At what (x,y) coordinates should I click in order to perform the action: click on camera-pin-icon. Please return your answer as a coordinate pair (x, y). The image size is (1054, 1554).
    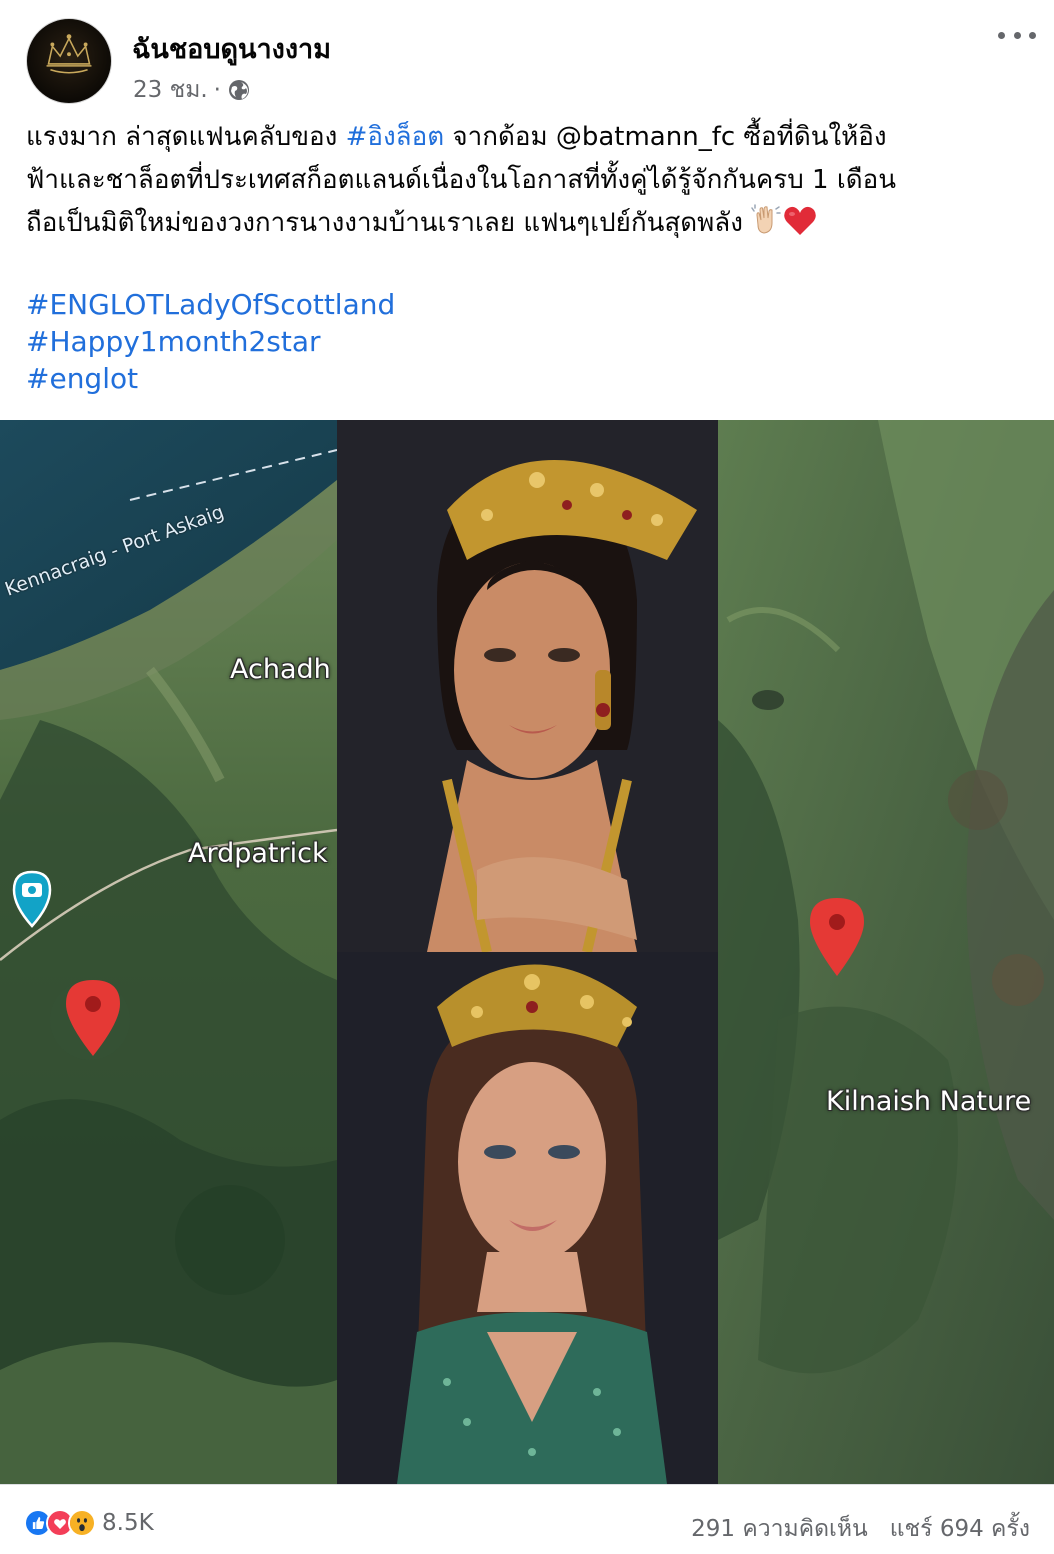
    Looking at the image, I should click on (32, 898).